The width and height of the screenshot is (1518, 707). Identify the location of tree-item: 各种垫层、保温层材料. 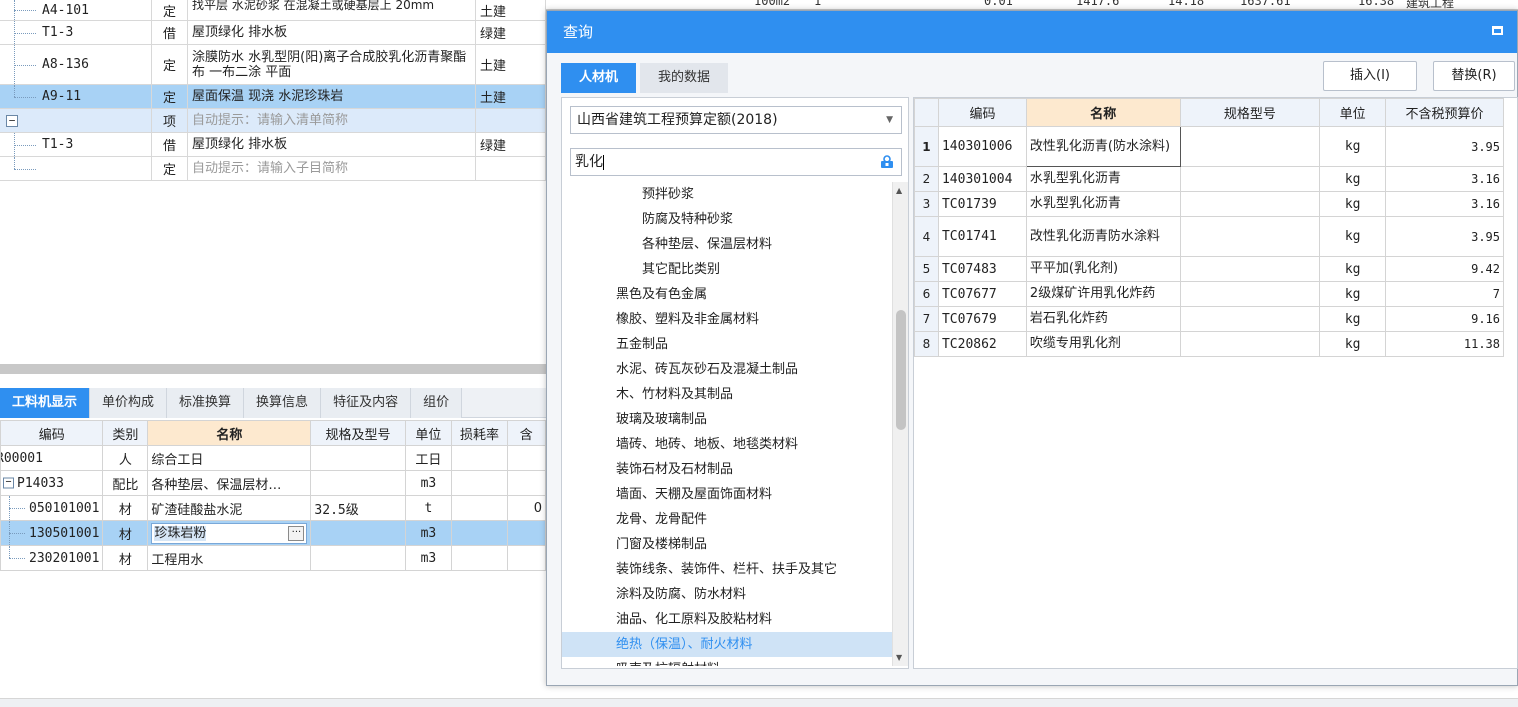
(727, 244).